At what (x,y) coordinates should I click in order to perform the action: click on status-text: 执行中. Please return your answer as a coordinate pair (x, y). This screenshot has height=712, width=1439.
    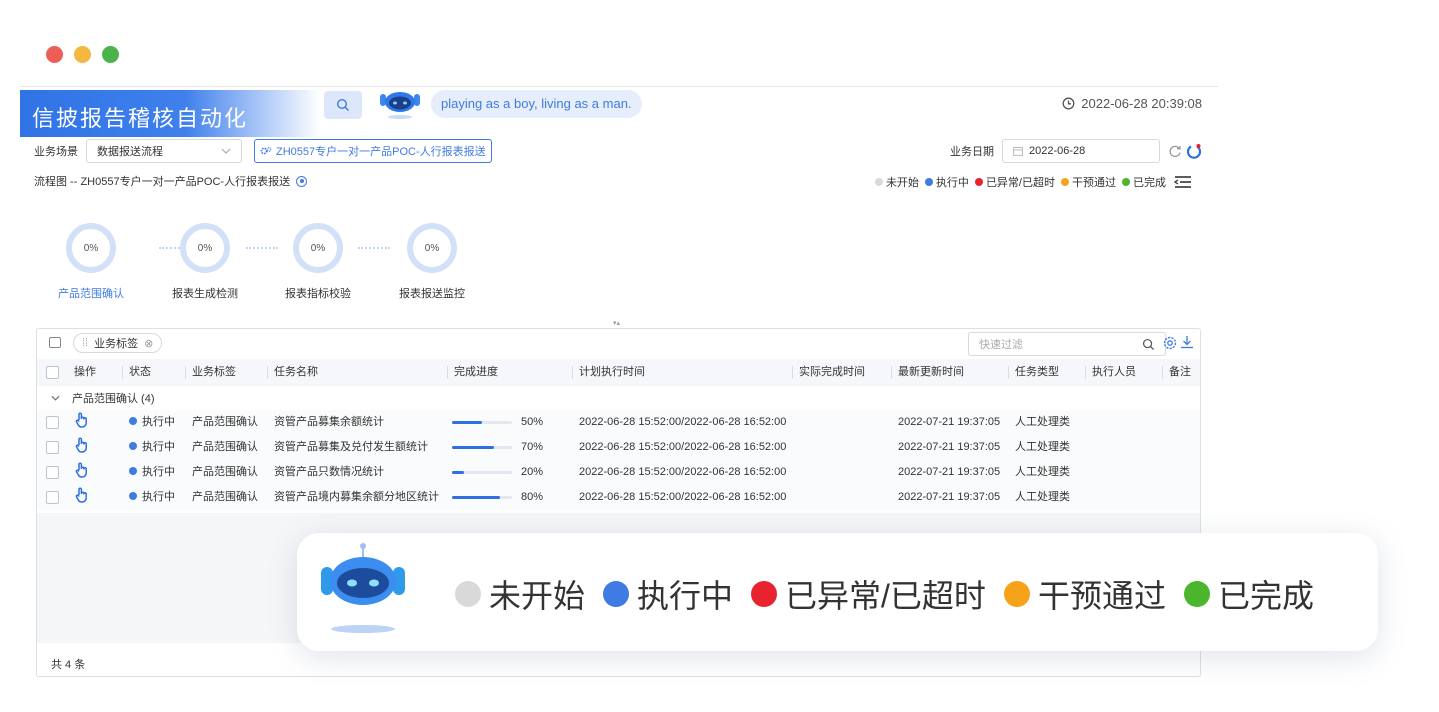
    Looking at the image, I should click on (158, 447).